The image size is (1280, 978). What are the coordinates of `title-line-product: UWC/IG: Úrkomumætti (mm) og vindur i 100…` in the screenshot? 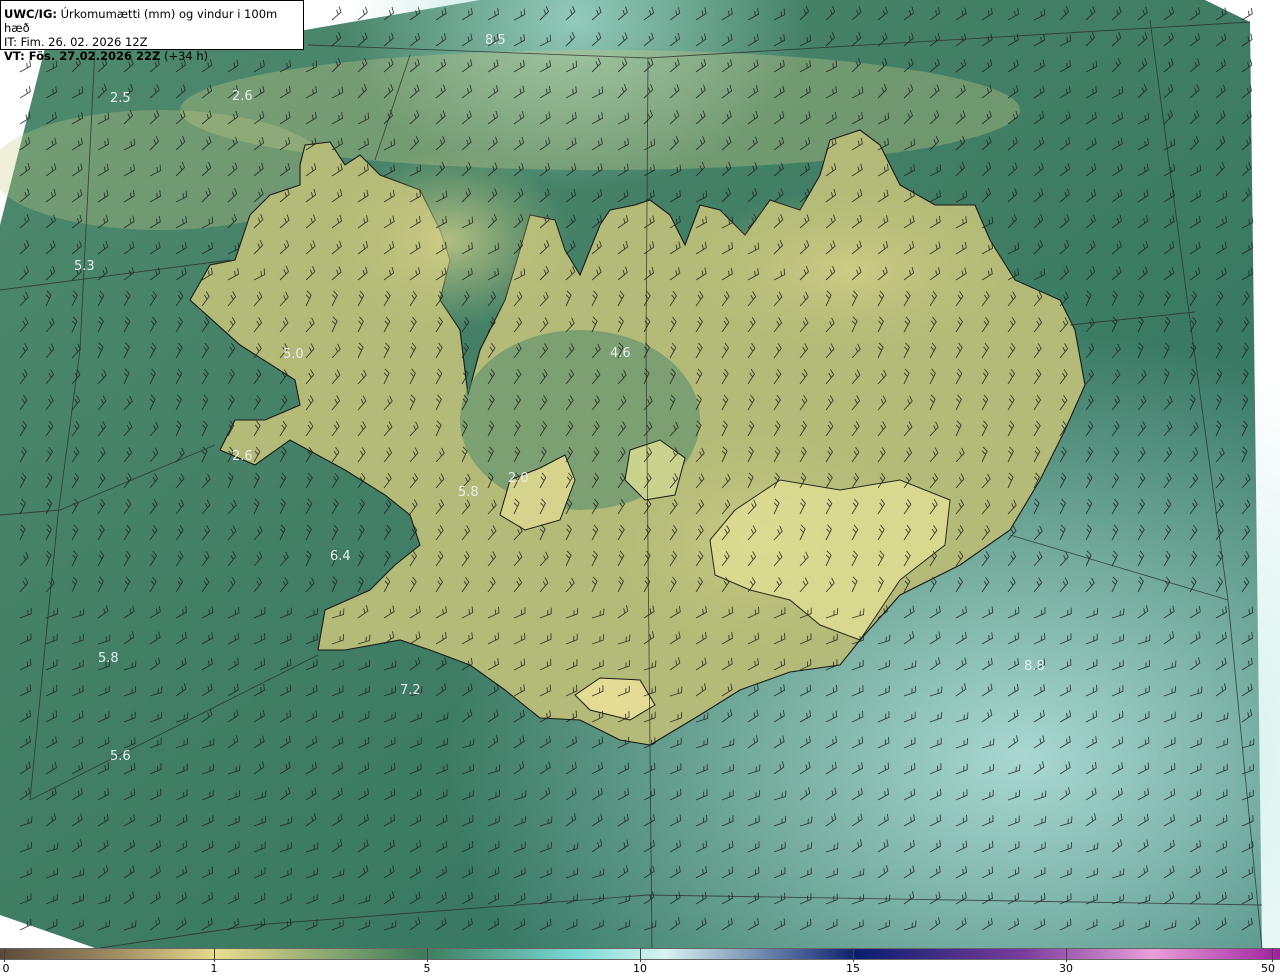 It's located at (153, 21).